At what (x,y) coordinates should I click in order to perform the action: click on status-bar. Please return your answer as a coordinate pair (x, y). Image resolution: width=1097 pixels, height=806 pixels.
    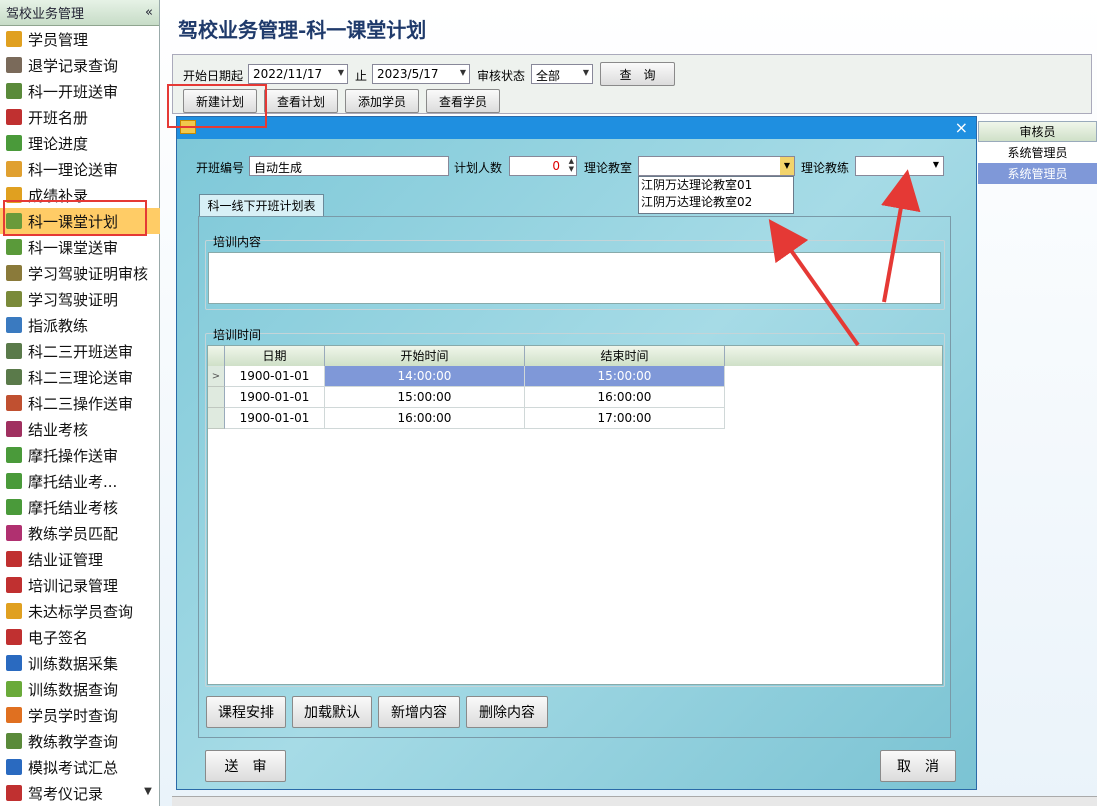
    Looking at the image, I should click on (634, 801).